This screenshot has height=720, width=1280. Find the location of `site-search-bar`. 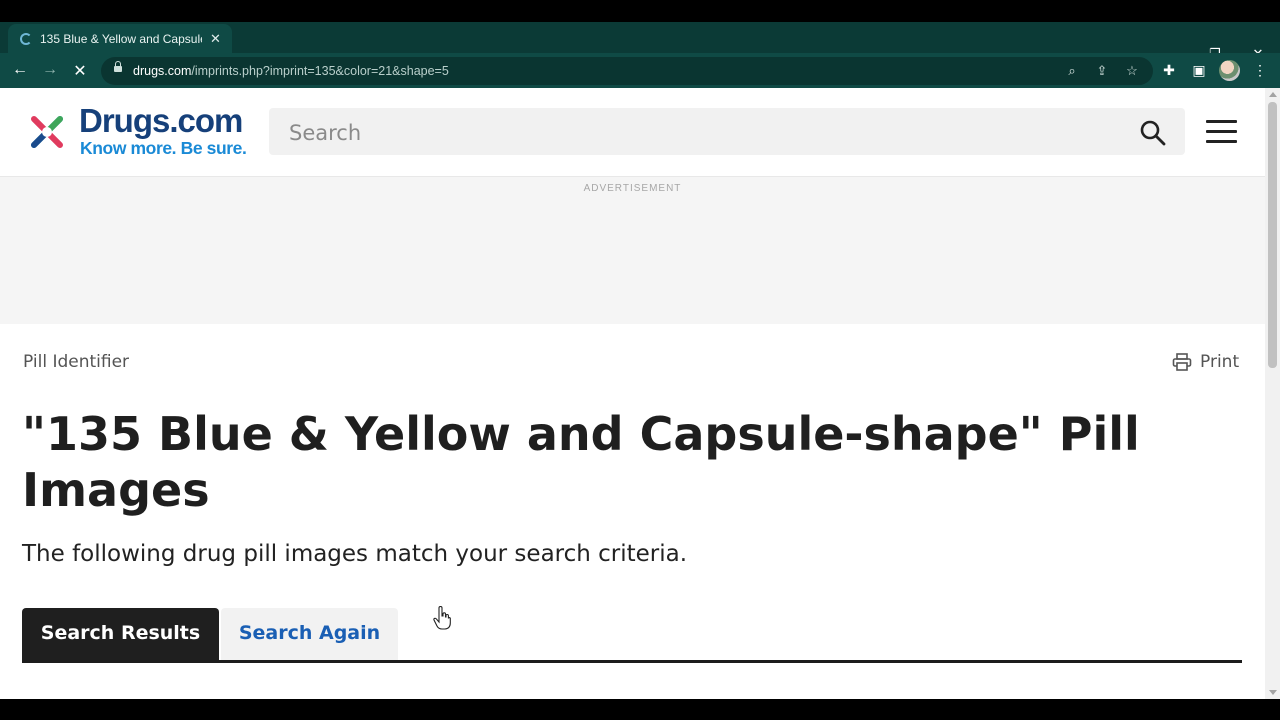

site-search-bar is located at coordinates (727, 131).